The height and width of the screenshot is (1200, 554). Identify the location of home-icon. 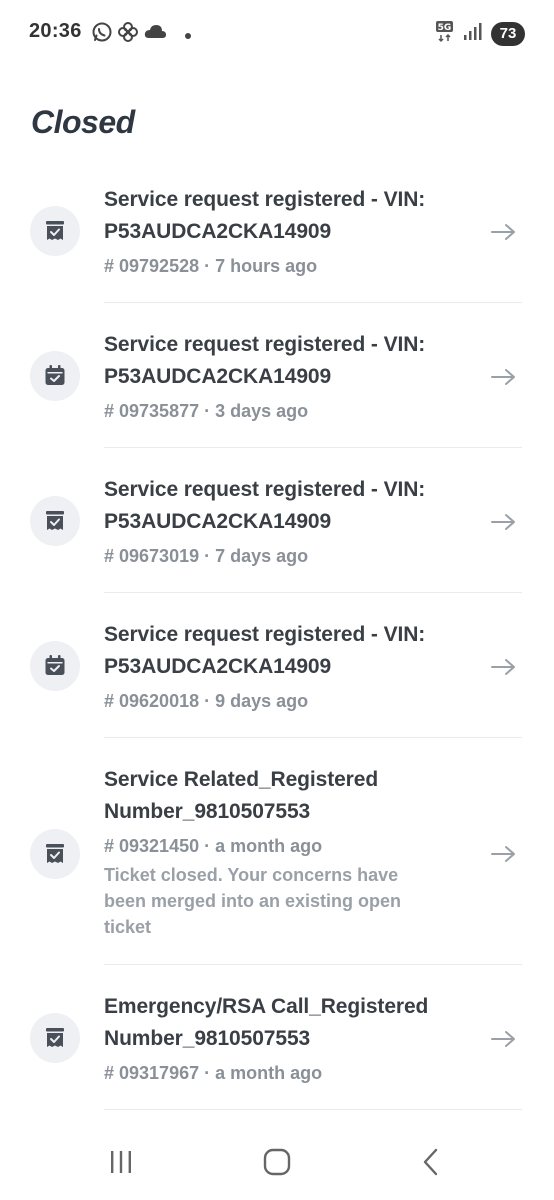
(277, 1162).